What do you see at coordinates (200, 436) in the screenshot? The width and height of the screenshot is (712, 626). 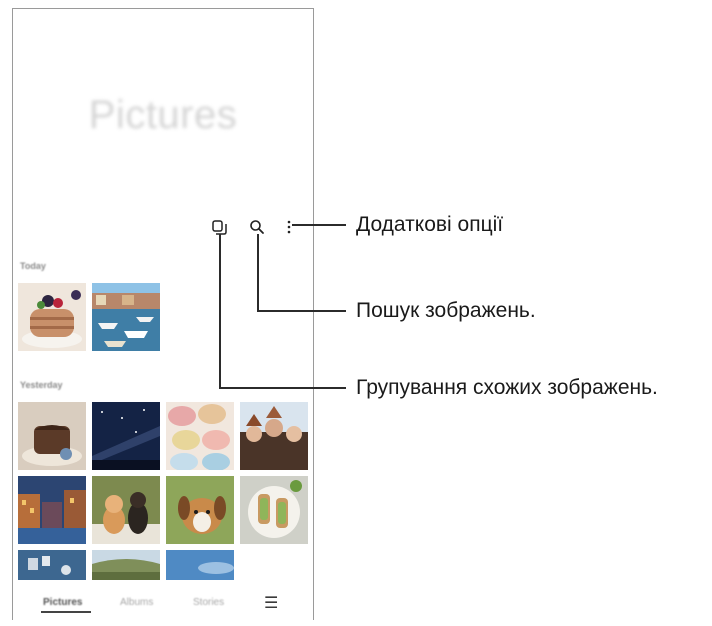 I see `thumbnail-macarons` at bounding box center [200, 436].